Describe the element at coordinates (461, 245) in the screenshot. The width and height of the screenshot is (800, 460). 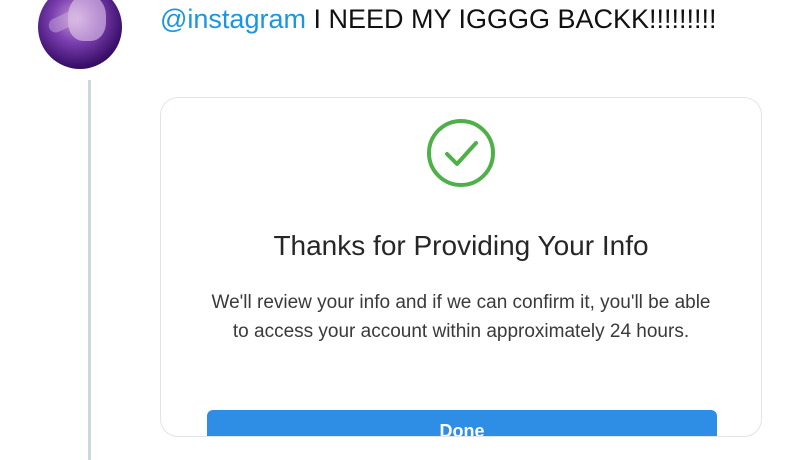
I see `card-title: Thanks for Providing Your Info` at that location.